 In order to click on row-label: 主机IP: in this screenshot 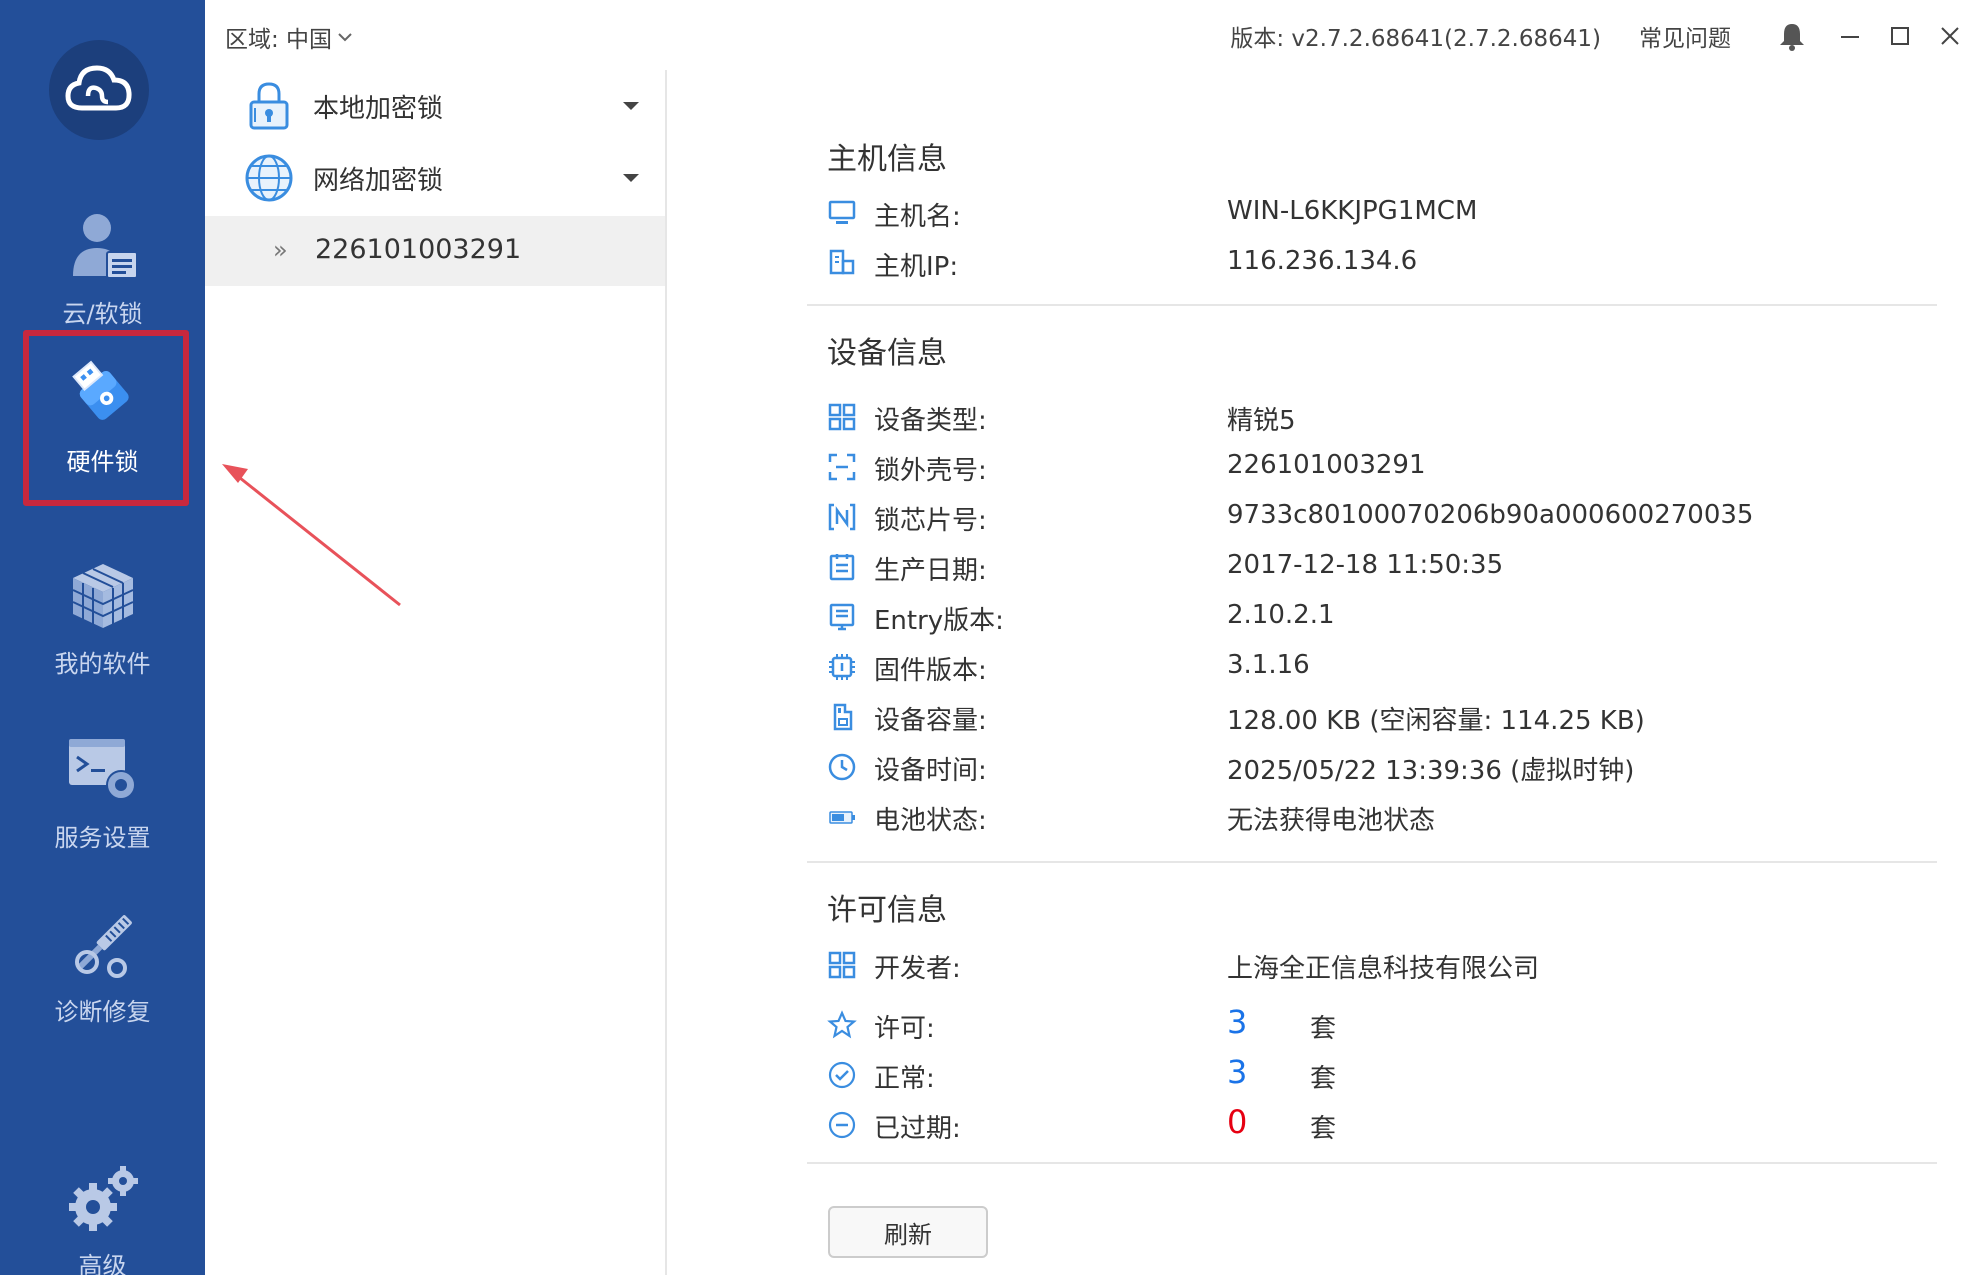, I will do `click(916, 267)`.